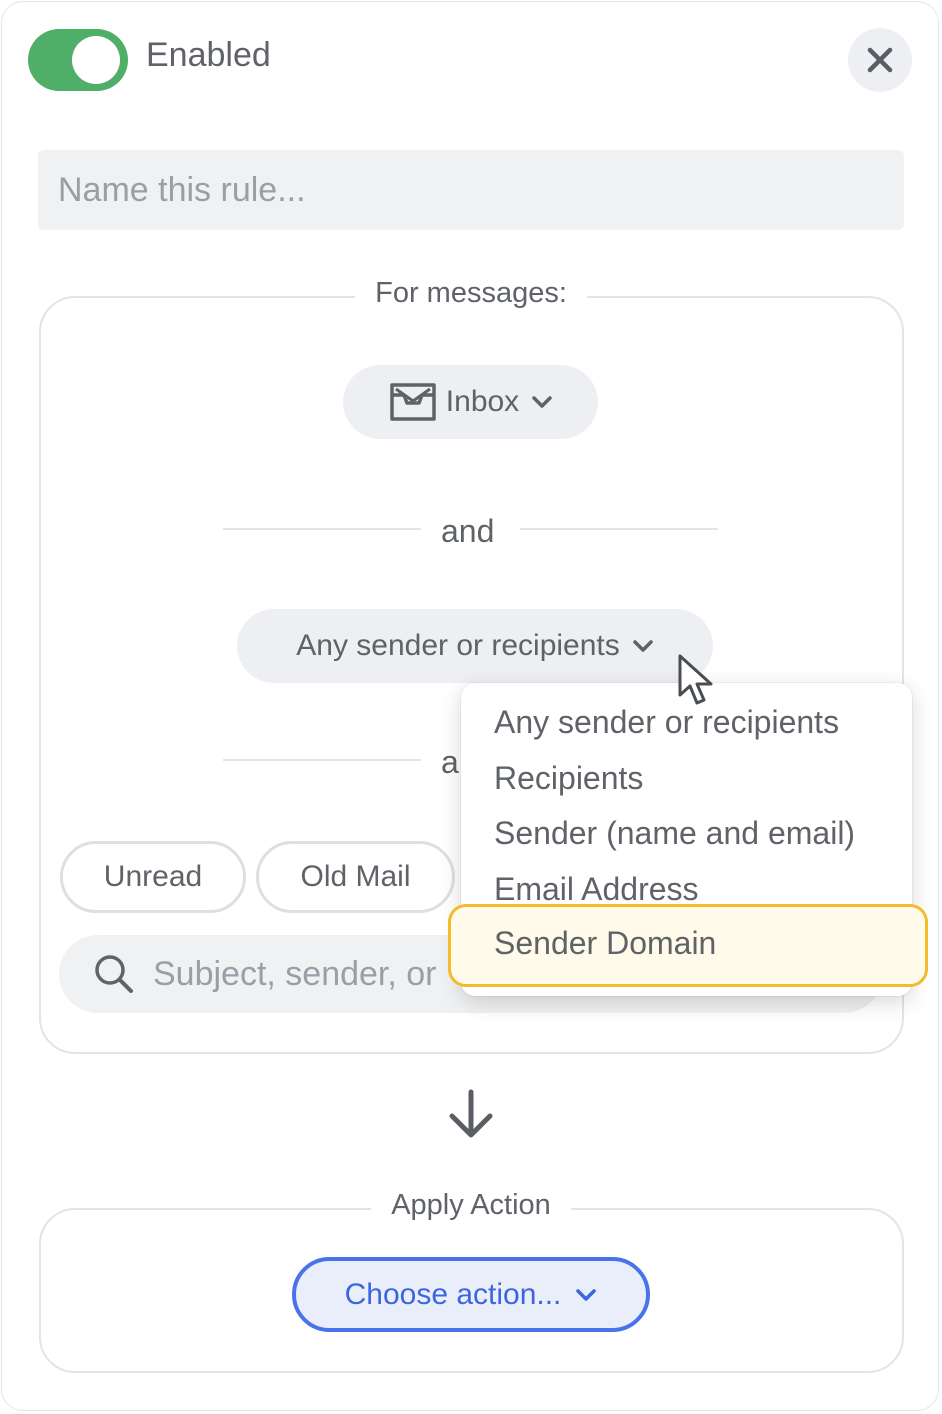 Image resolution: width=942 pixels, height=1414 pixels. Describe the element at coordinates (208, 55) in the screenshot. I see `toggle-label: Enabled` at that location.